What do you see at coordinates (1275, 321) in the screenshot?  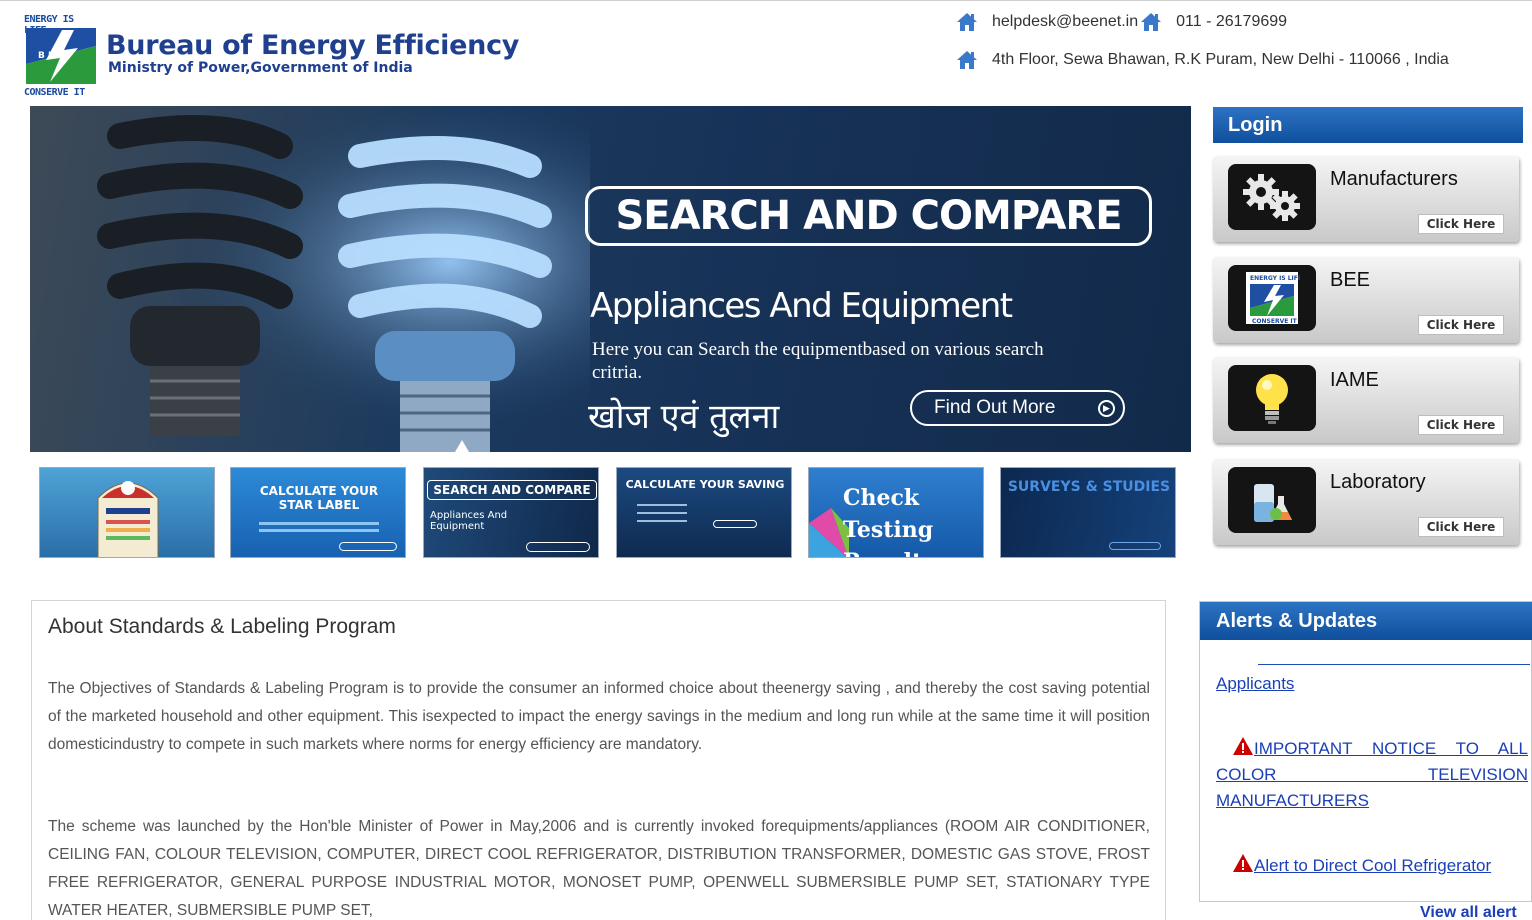 I see `svg-text: CONSERVE IT` at bounding box center [1275, 321].